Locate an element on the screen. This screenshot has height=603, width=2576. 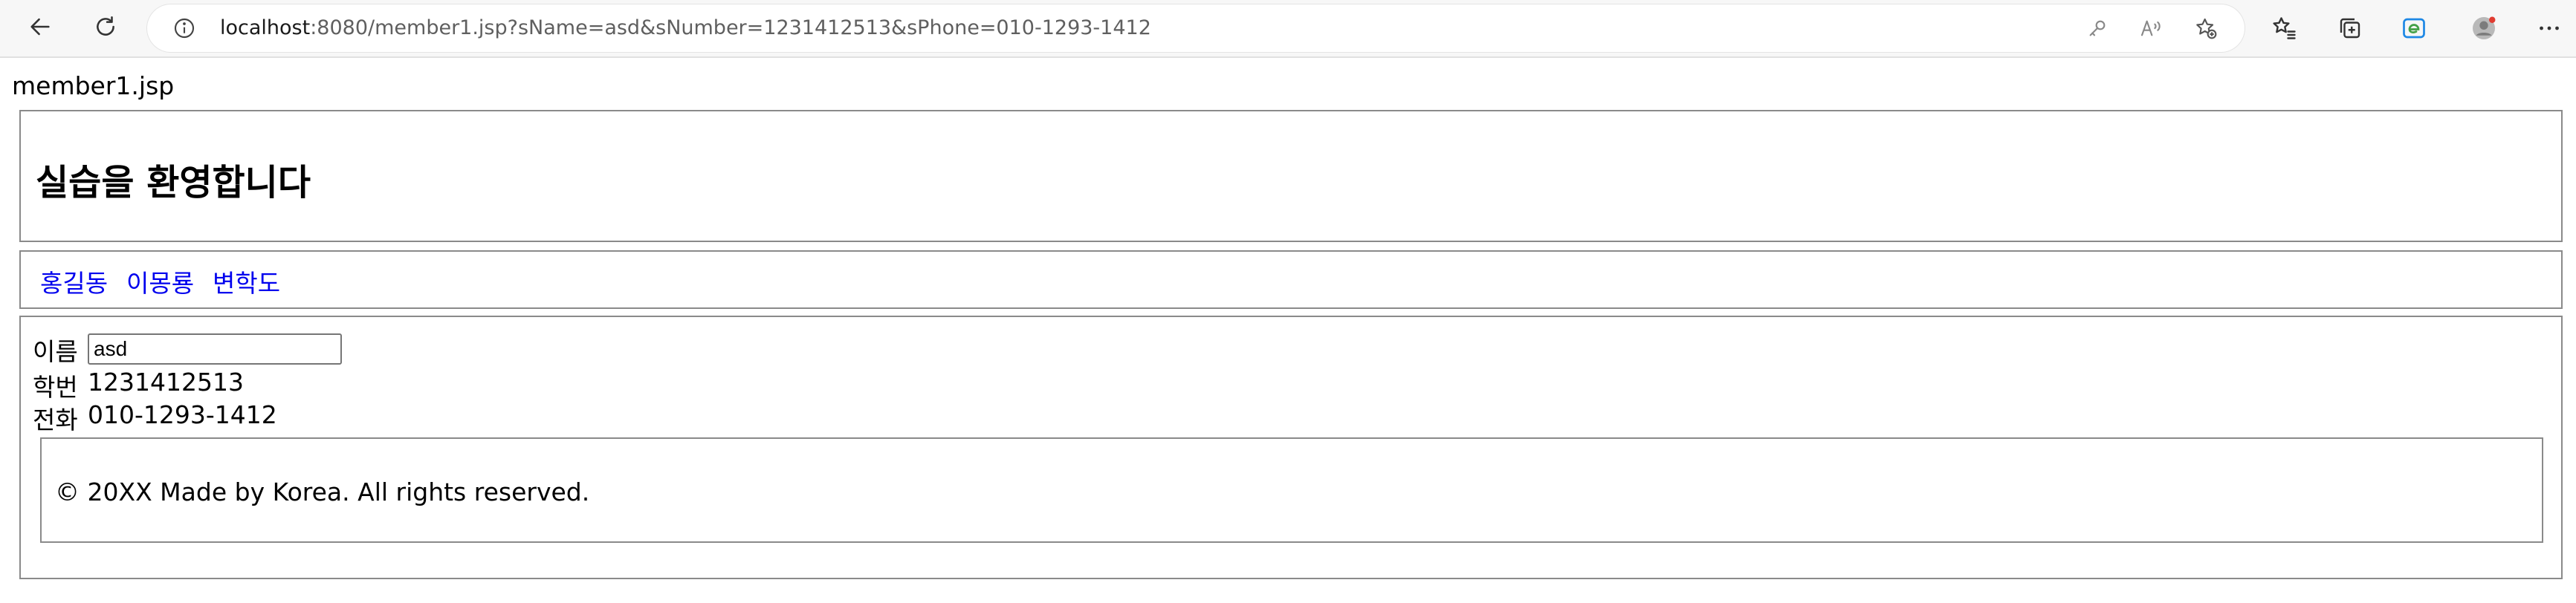
back-arrow-icon is located at coordinates (40, 28).